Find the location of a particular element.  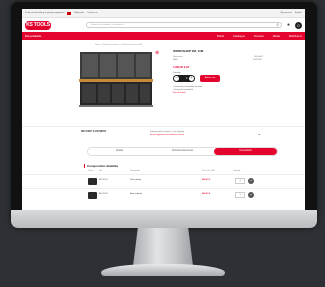

brand-logo: KS TOOLS is located at coordinates (38, 25).